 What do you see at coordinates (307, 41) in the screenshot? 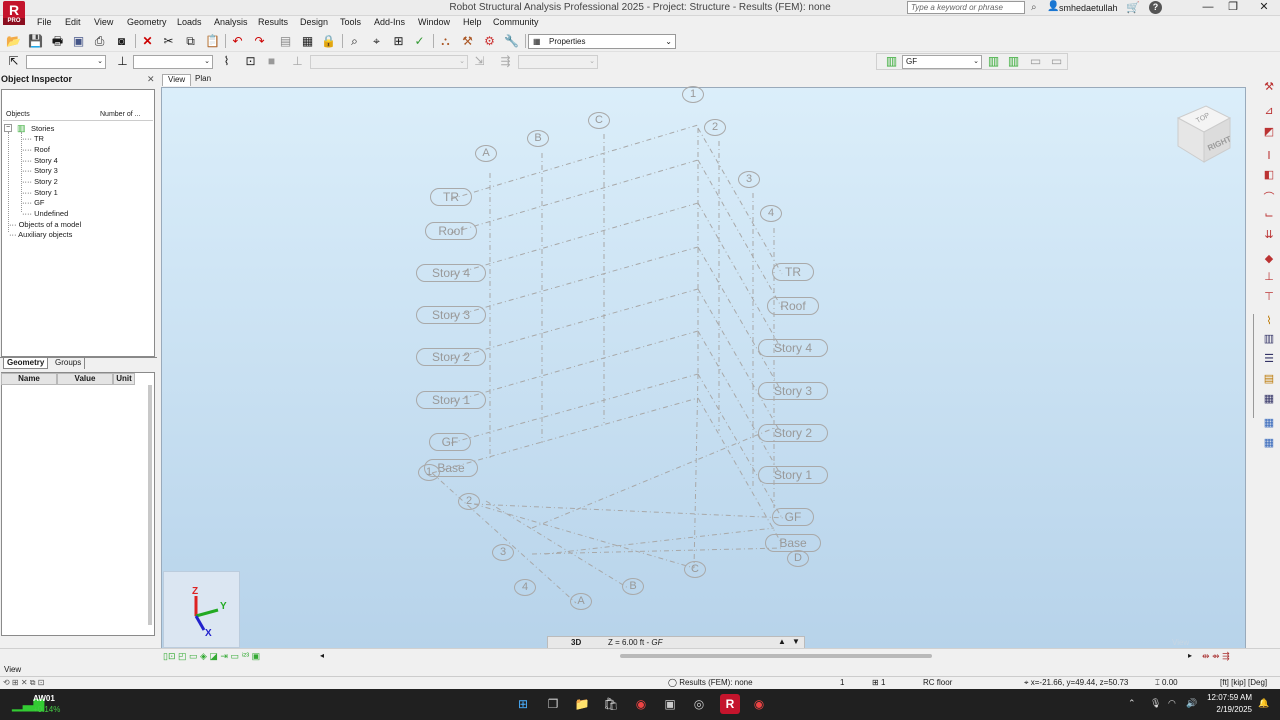
I see `calc-icon: ▦` at bounding box center [307, 41].